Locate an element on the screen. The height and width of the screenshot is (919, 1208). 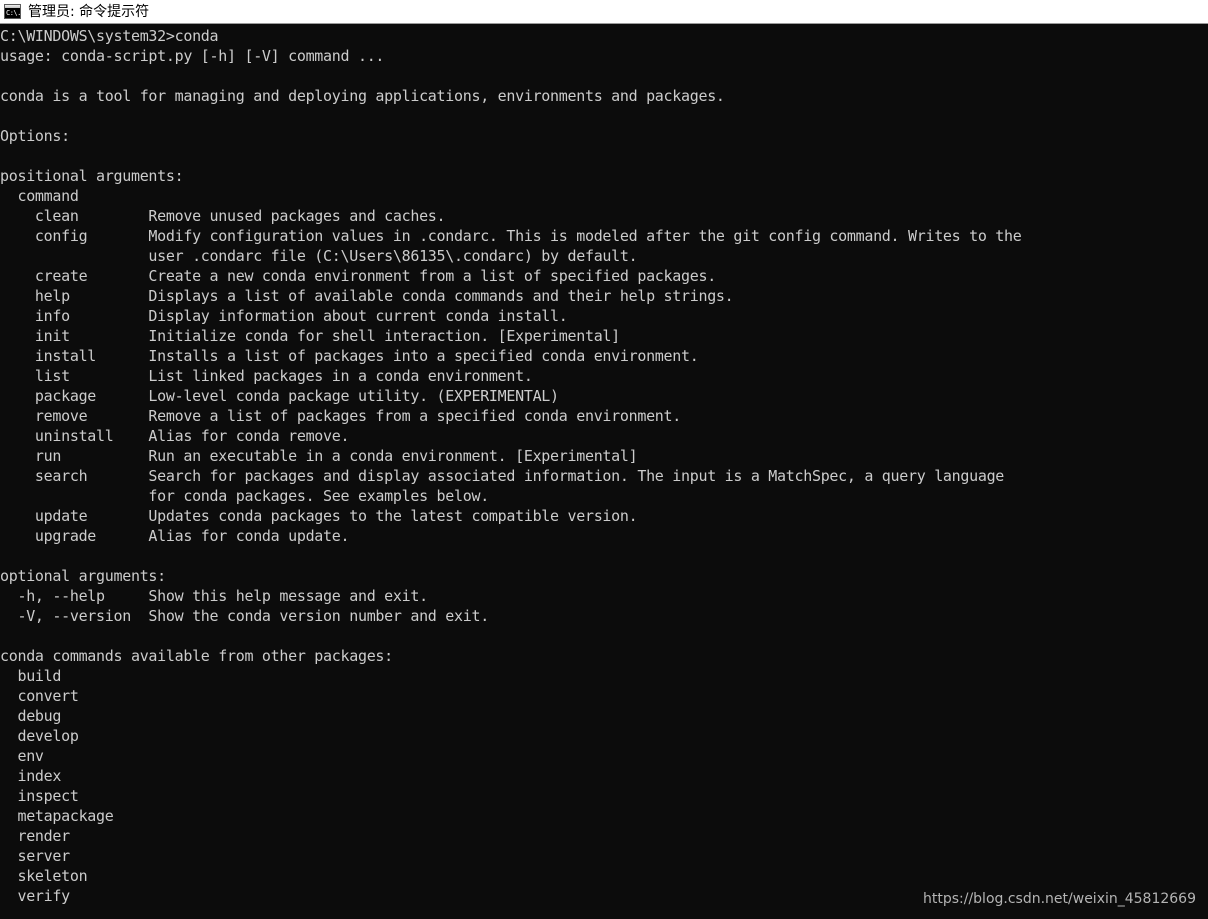
window-title-label: 管理员: 命令提示符 is located at coordinates (89, 11).